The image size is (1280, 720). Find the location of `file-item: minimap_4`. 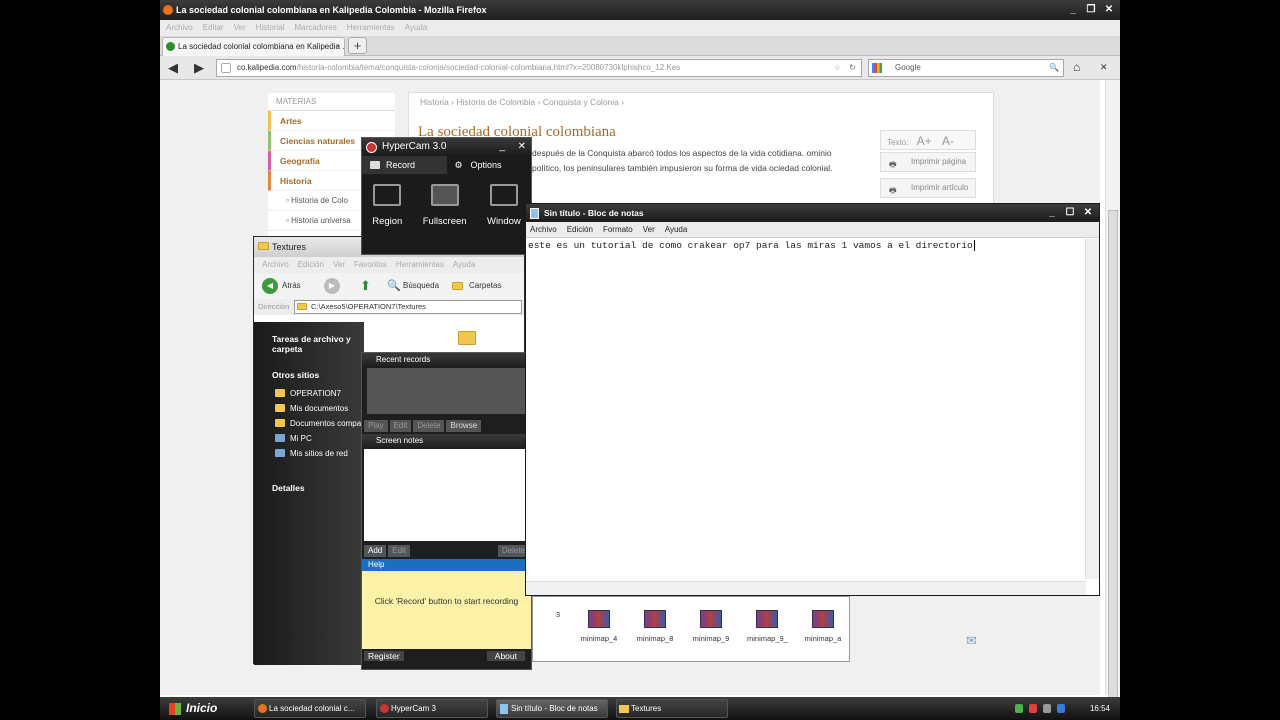

file-item: minimap_4 is located at coordinates (599, 635).